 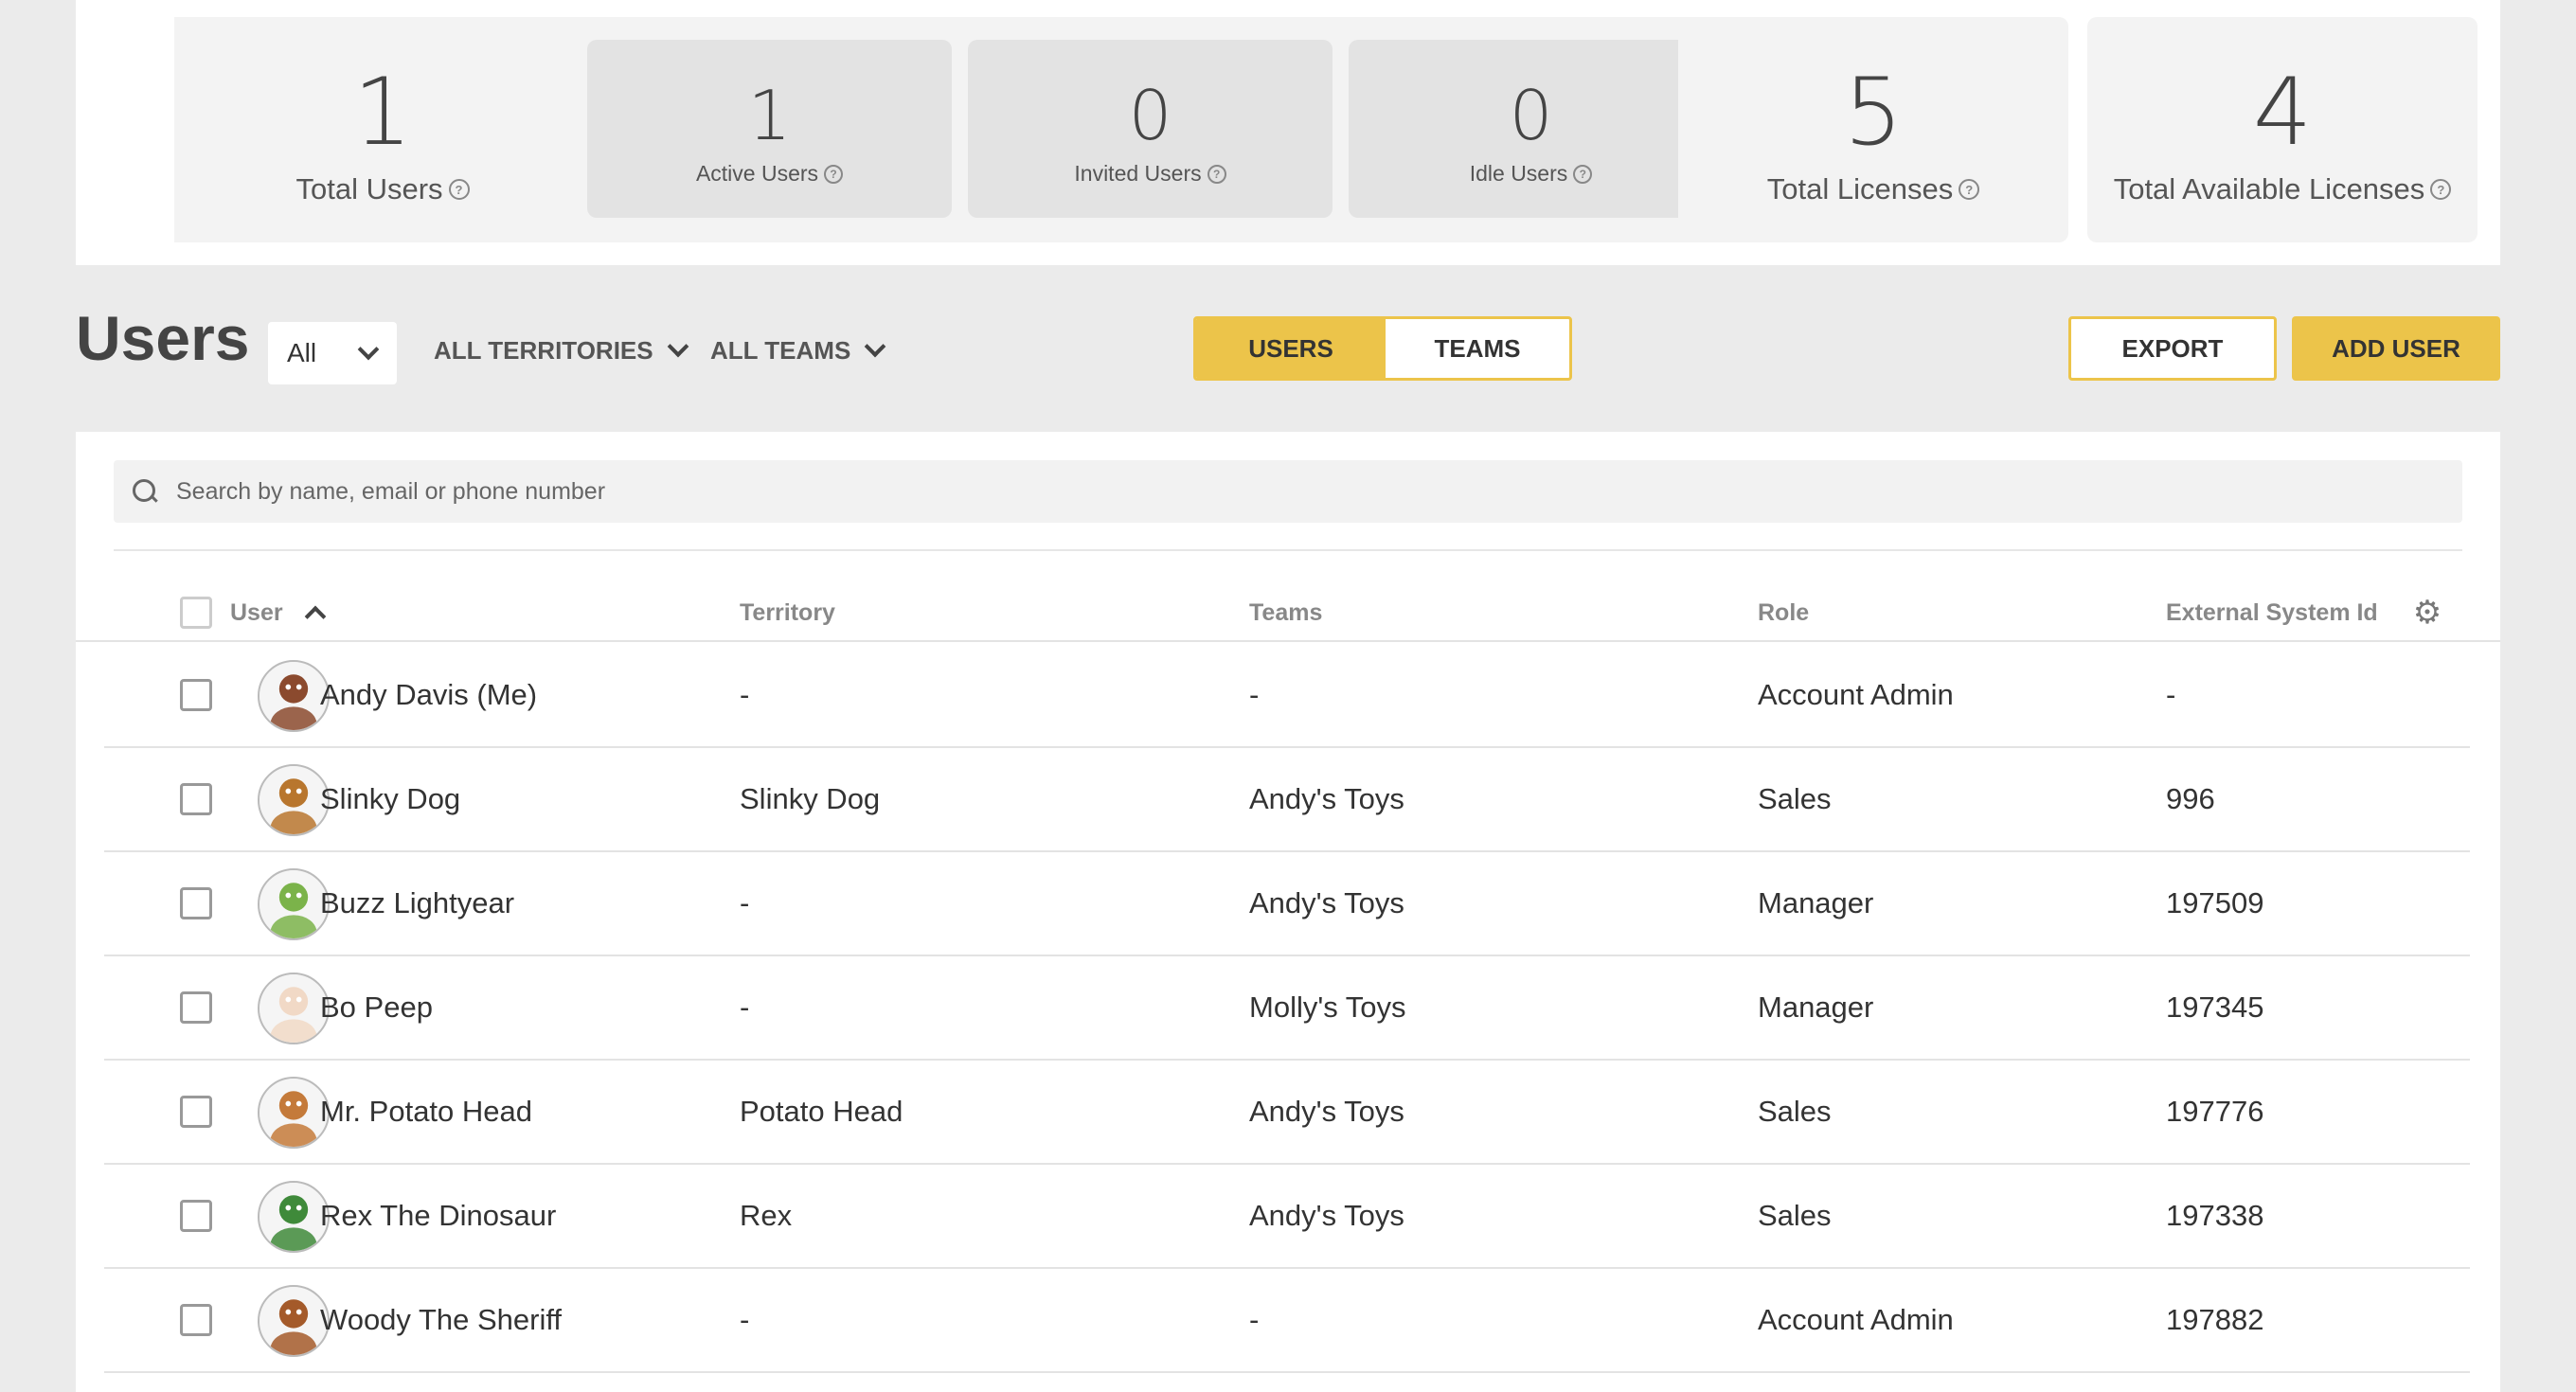 I want to click on table-row: Andy Davis (Me) - - Account Admin -, so click(x=1287, y=696).